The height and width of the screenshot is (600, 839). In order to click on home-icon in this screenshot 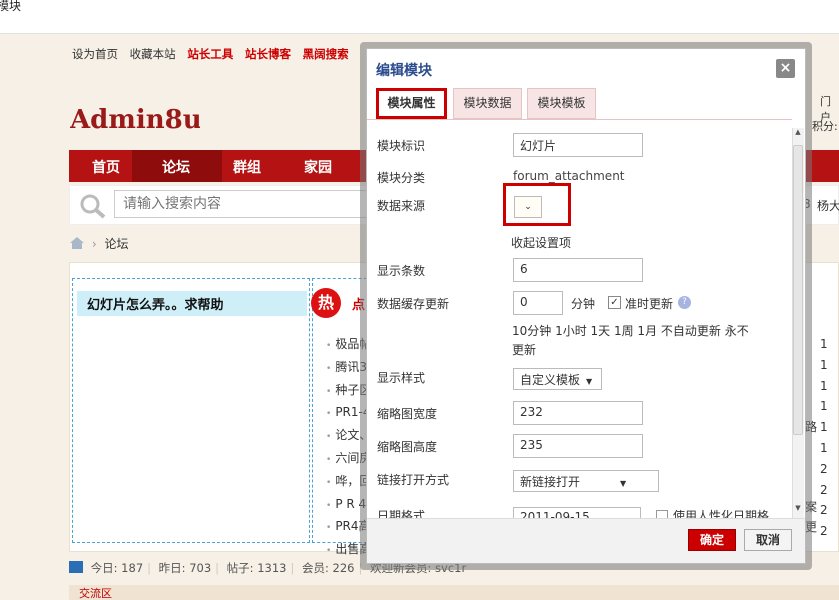, I will do `click(77, 243)`.